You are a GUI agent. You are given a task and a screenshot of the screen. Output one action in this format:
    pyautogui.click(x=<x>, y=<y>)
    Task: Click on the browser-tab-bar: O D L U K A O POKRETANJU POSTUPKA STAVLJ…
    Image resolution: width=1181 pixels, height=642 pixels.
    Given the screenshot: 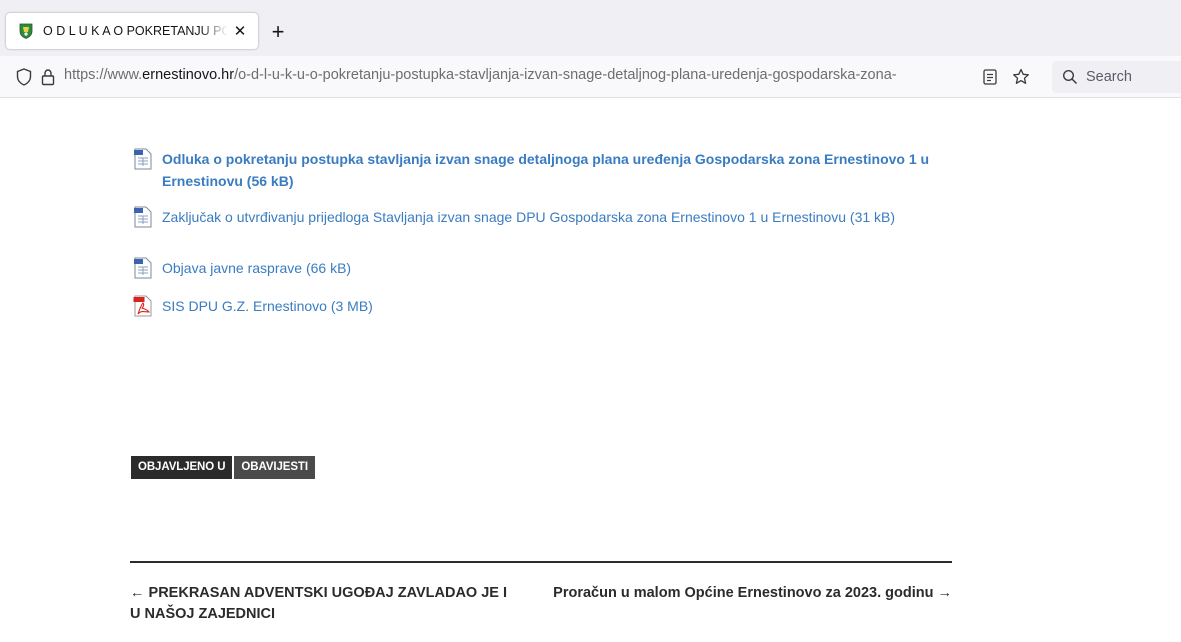 What is the action you would take?
    pyautogui.click(x=590, y=28)
    